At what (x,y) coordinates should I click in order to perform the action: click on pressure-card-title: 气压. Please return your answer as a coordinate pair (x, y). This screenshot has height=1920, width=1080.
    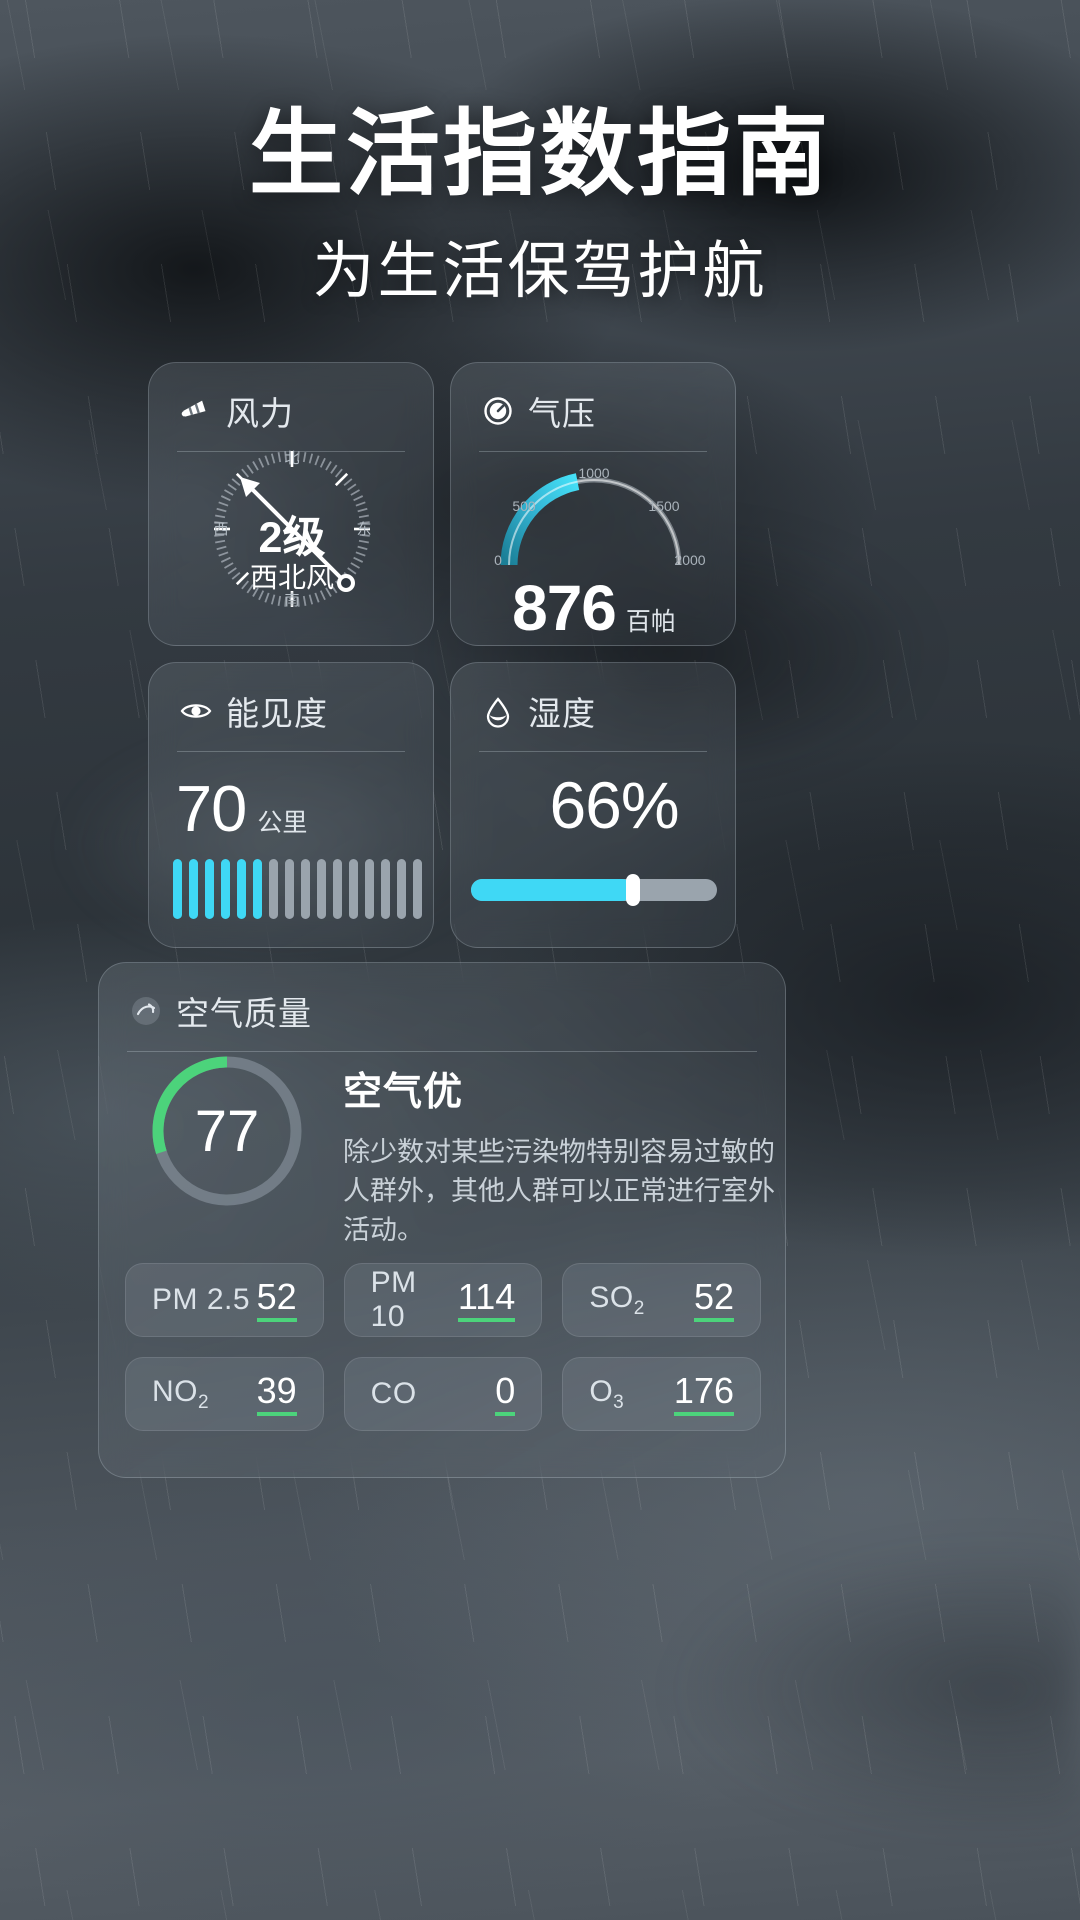
    Looking at the image, I should click on (562, 413).